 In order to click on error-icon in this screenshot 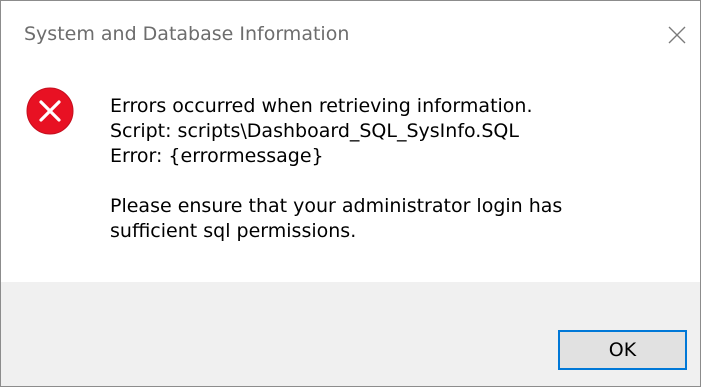, I will do `click(50, 111)`.